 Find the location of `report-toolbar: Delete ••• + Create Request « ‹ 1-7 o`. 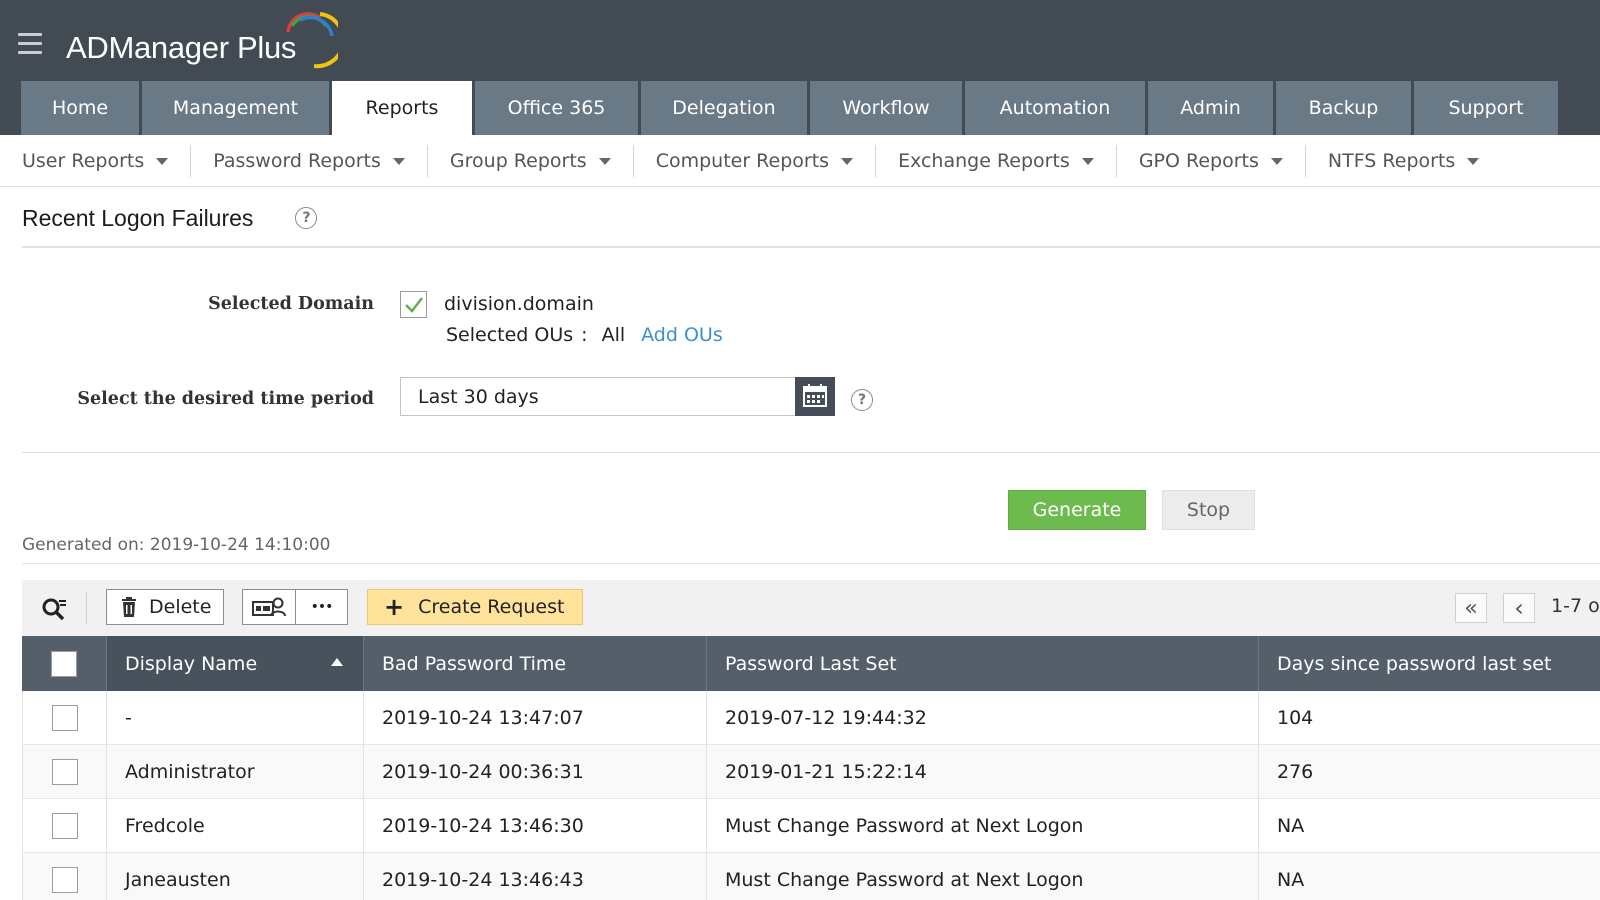

report-toolbar: Delete ••• + Create Request « ‹ 1-7 o is located at coordinates (811, 608).